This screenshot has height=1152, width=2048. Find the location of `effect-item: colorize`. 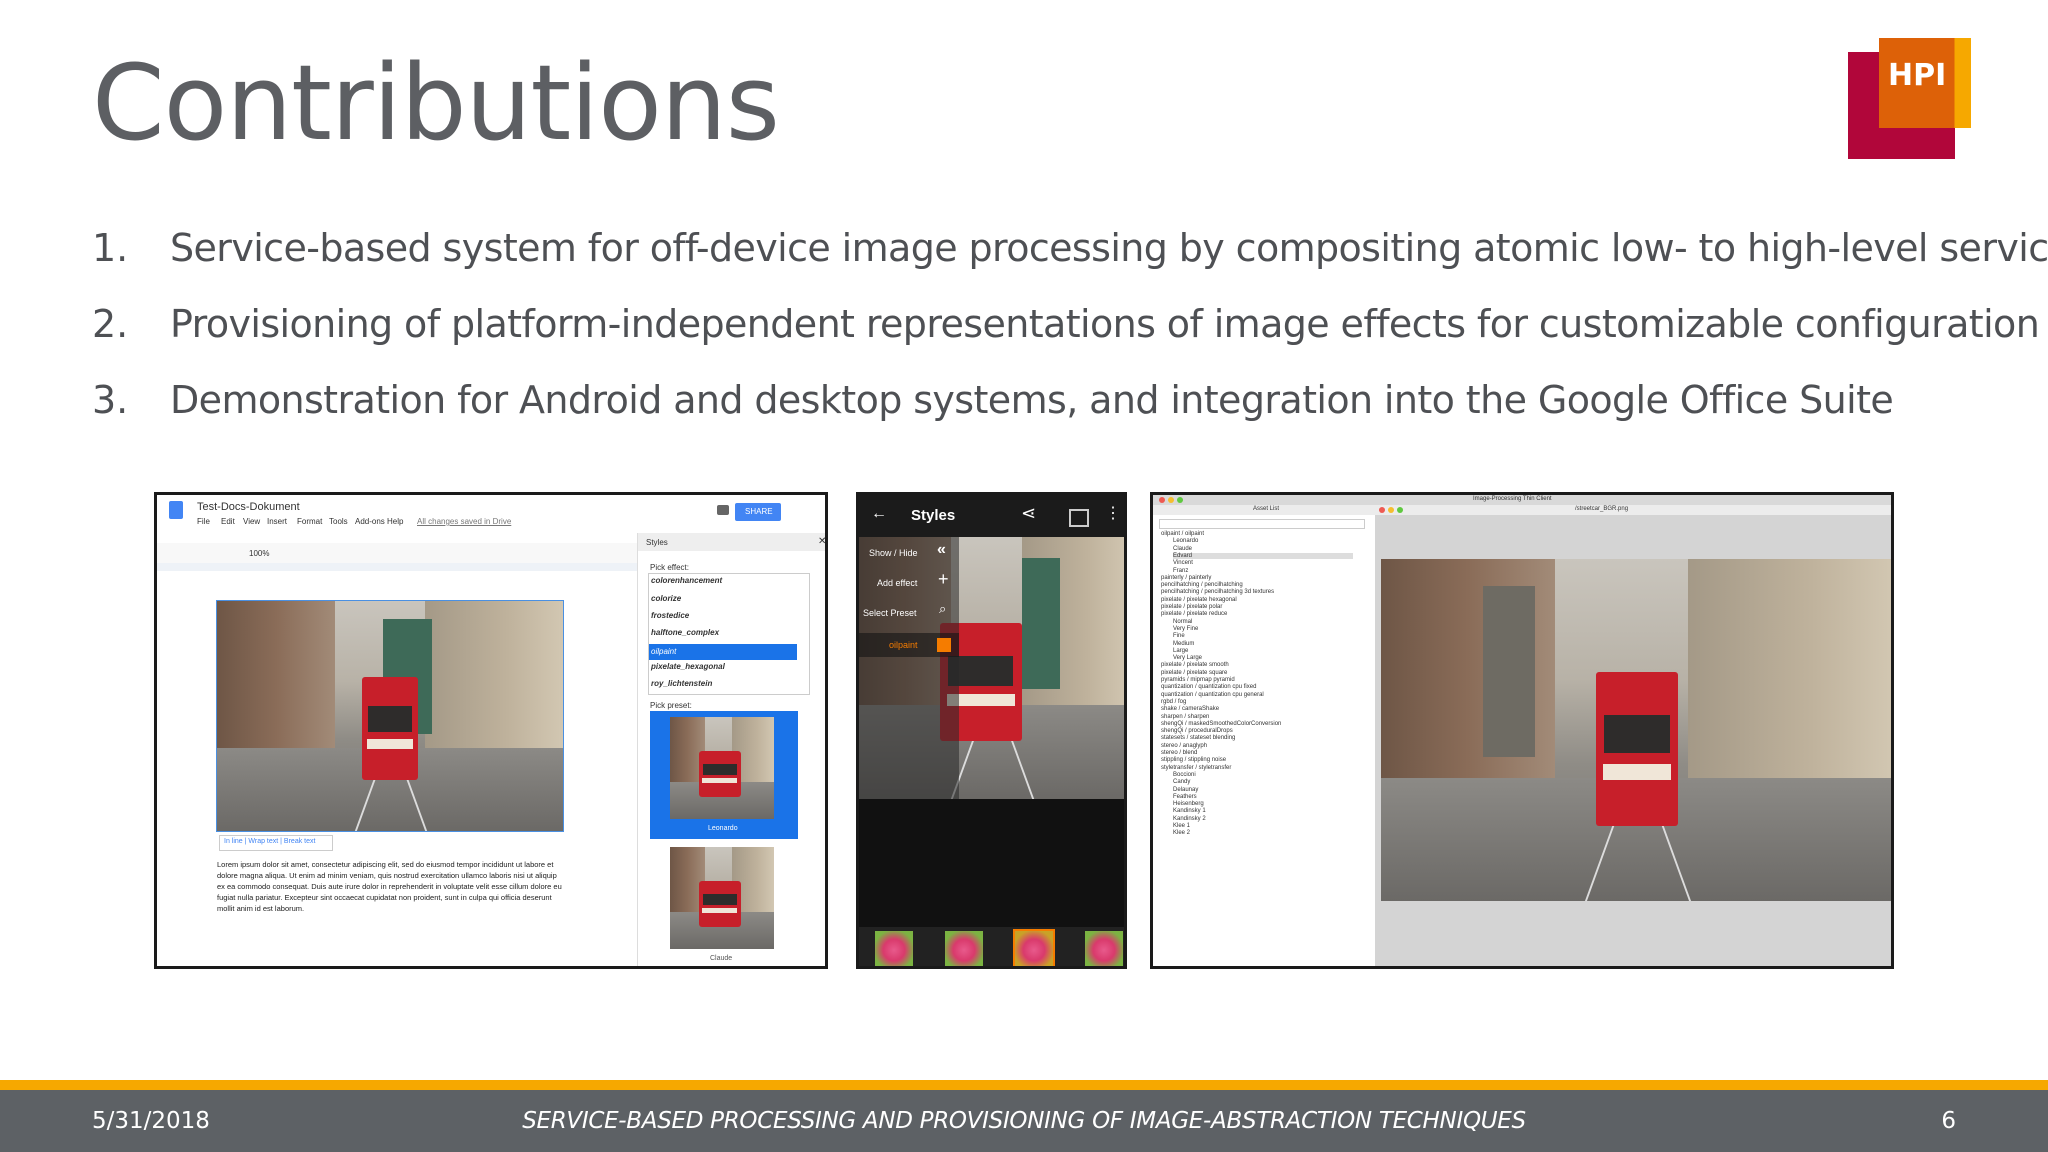

effect-item: colorize is located at coordinates (666, 598).